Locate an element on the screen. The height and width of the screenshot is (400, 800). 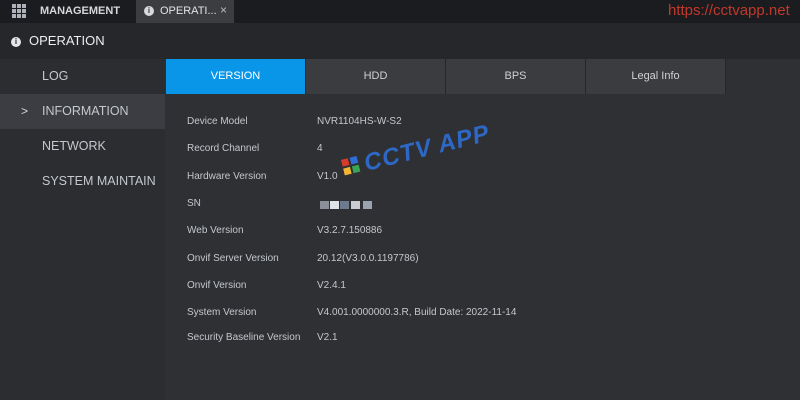
info-label: Onvif Version is located at coordinates (217, 285).